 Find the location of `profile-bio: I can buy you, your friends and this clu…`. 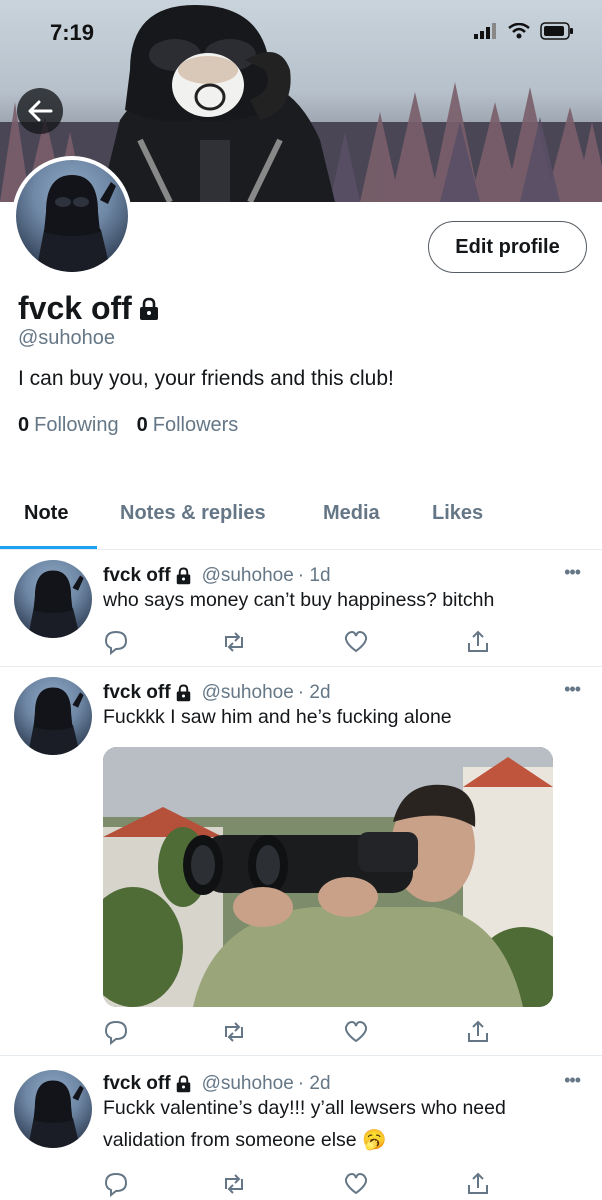

profile-bio: I can buy you, your friends and this clu… is located at coordinates (206, 378).